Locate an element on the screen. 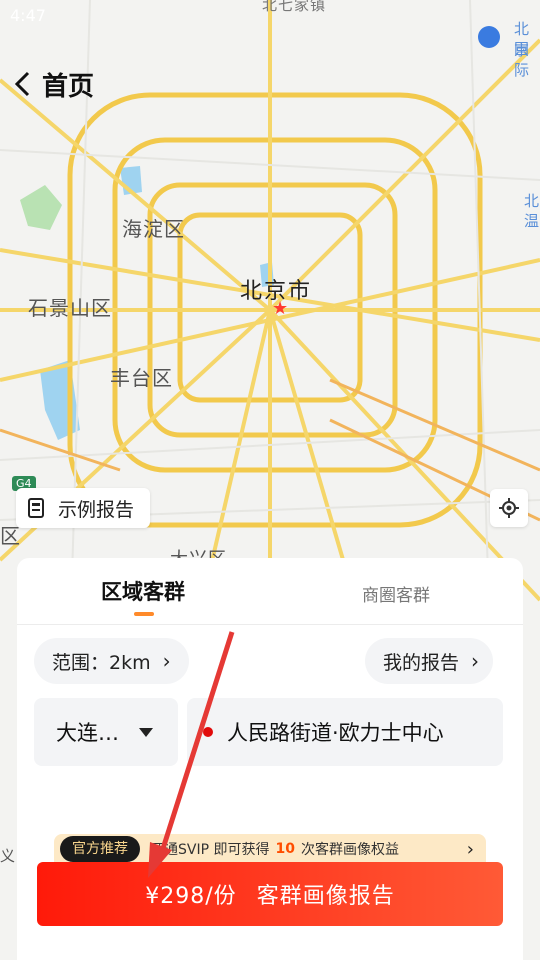  address-input: 人民路街道·欧力士中心 is located at coordinates (345, 732).